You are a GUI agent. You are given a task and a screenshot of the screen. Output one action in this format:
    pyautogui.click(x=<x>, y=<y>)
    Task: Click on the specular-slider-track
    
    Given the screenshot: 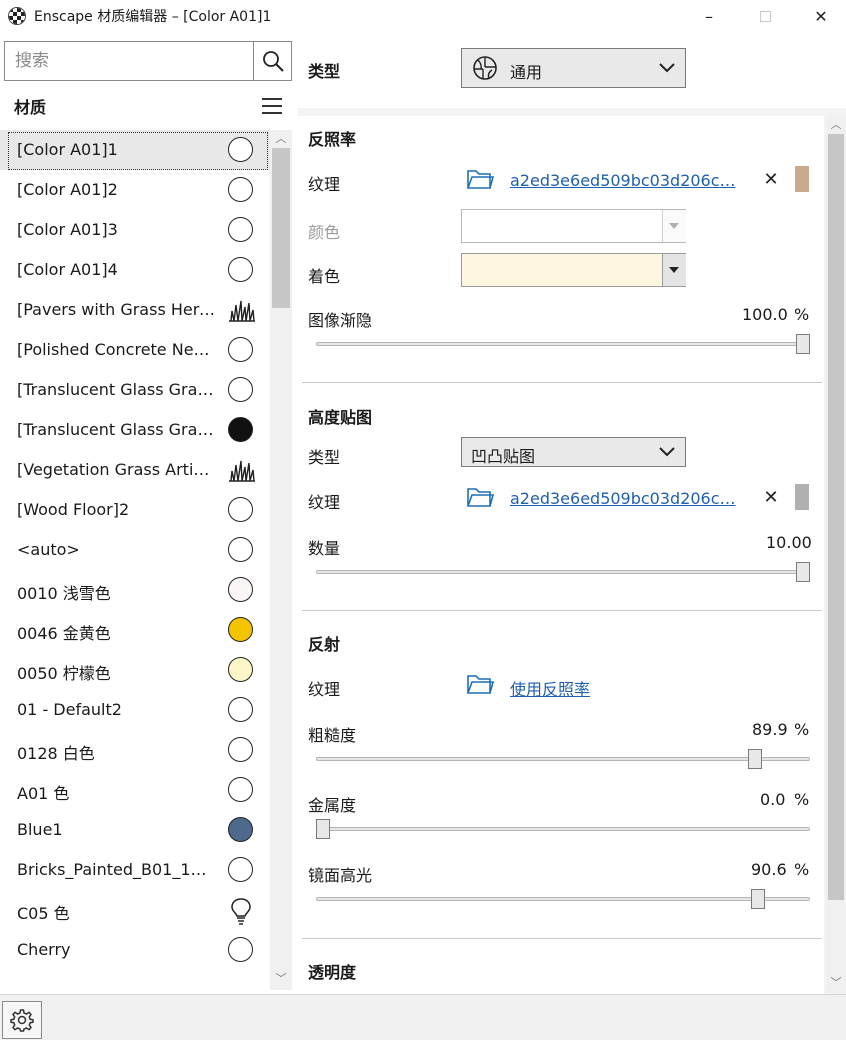 What is the action you would take?
    pyautogui.click(x=563, y=899)
    